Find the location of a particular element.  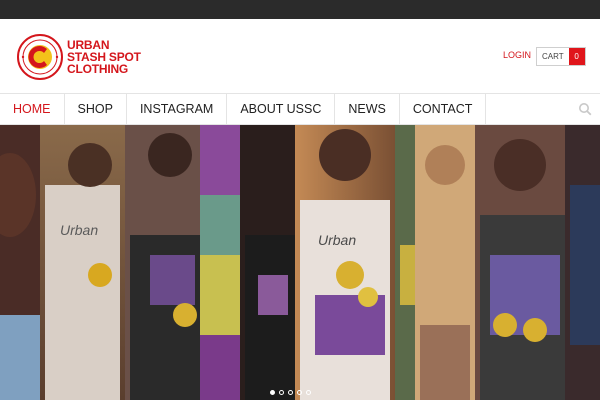

site-logo: URBAN STASH SPOT CLOTHING is located at coordinates (79, 57).